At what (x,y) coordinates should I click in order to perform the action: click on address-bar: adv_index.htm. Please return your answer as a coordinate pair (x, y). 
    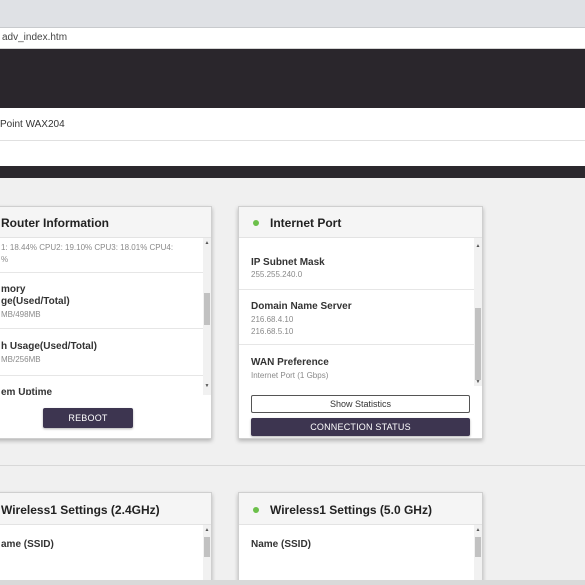
    Looking at the image, I should click on (292, 38).